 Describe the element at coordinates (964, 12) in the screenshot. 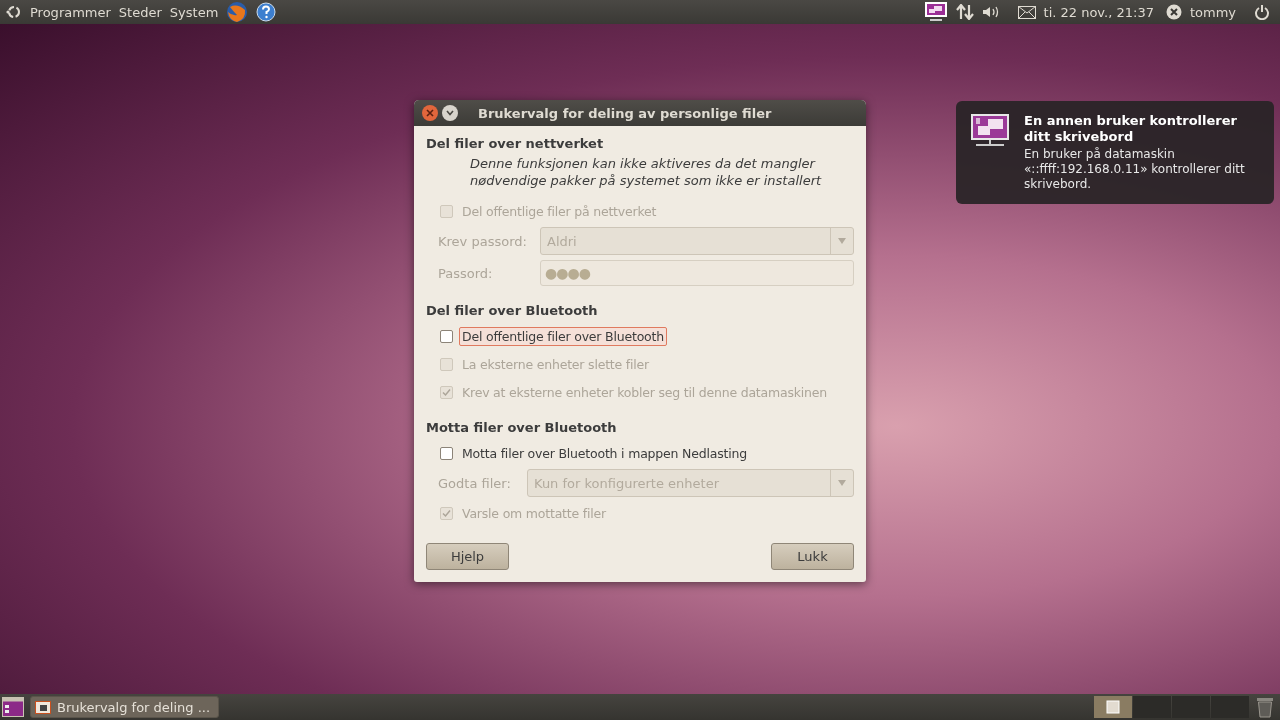

I see `network-arrows-icon` at that location.